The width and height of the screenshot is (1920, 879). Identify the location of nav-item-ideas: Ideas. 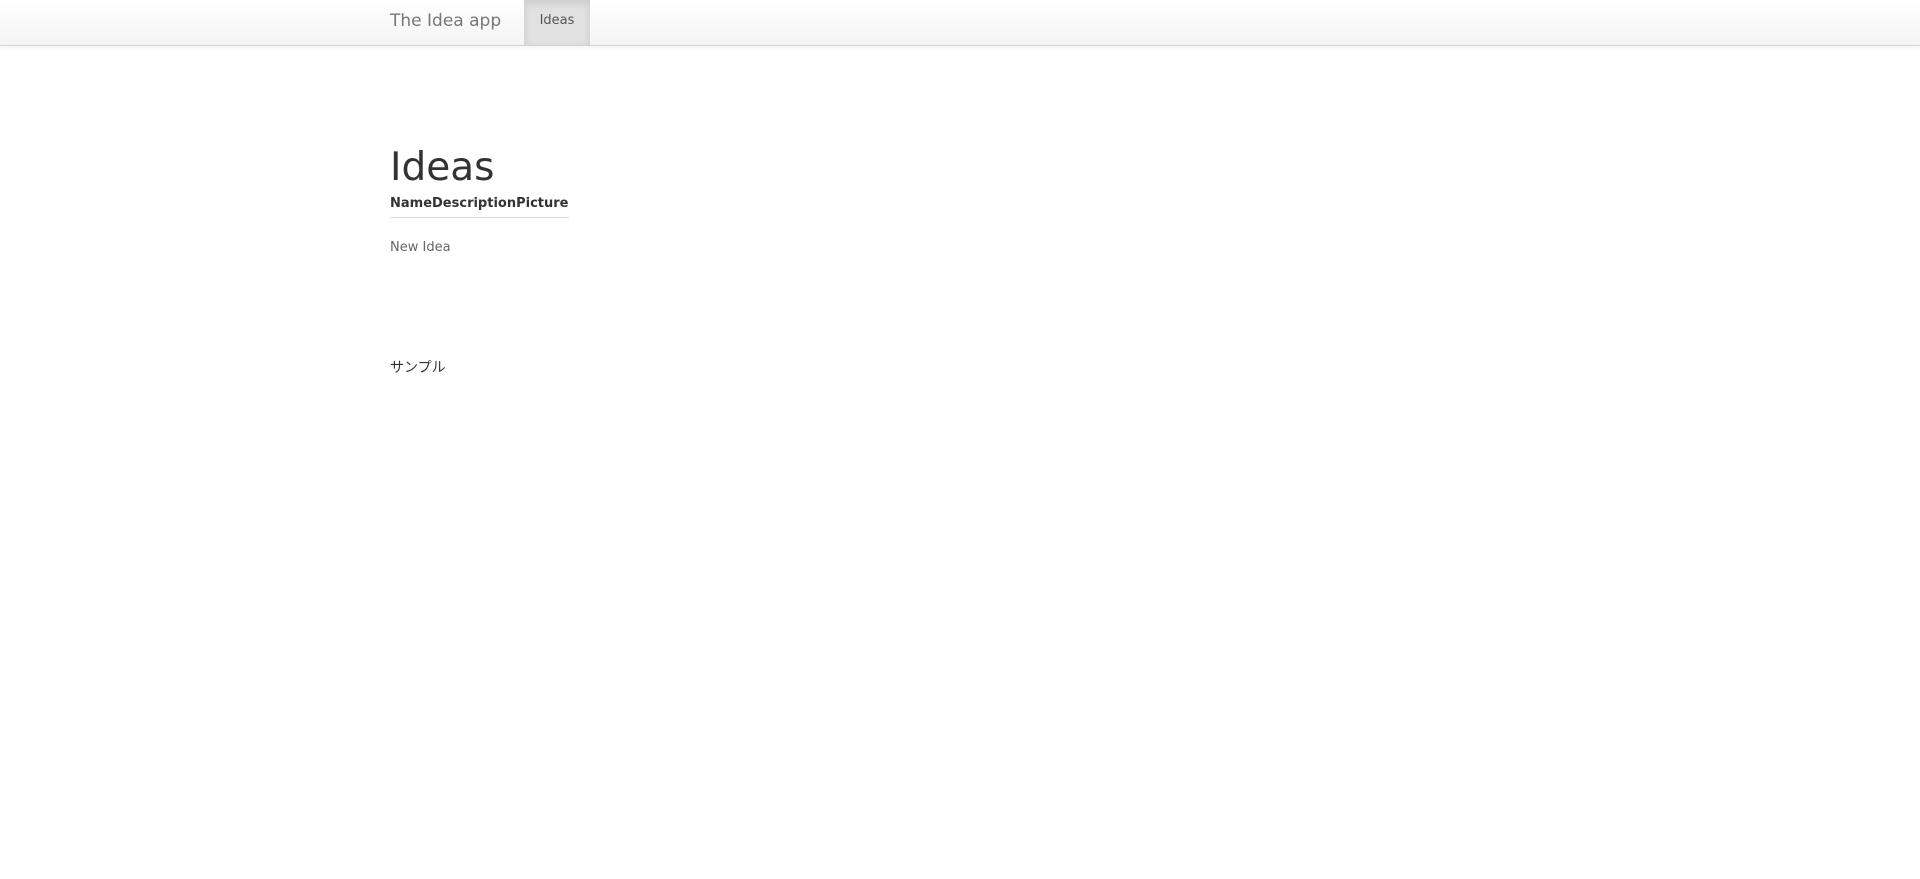
(557, 22).